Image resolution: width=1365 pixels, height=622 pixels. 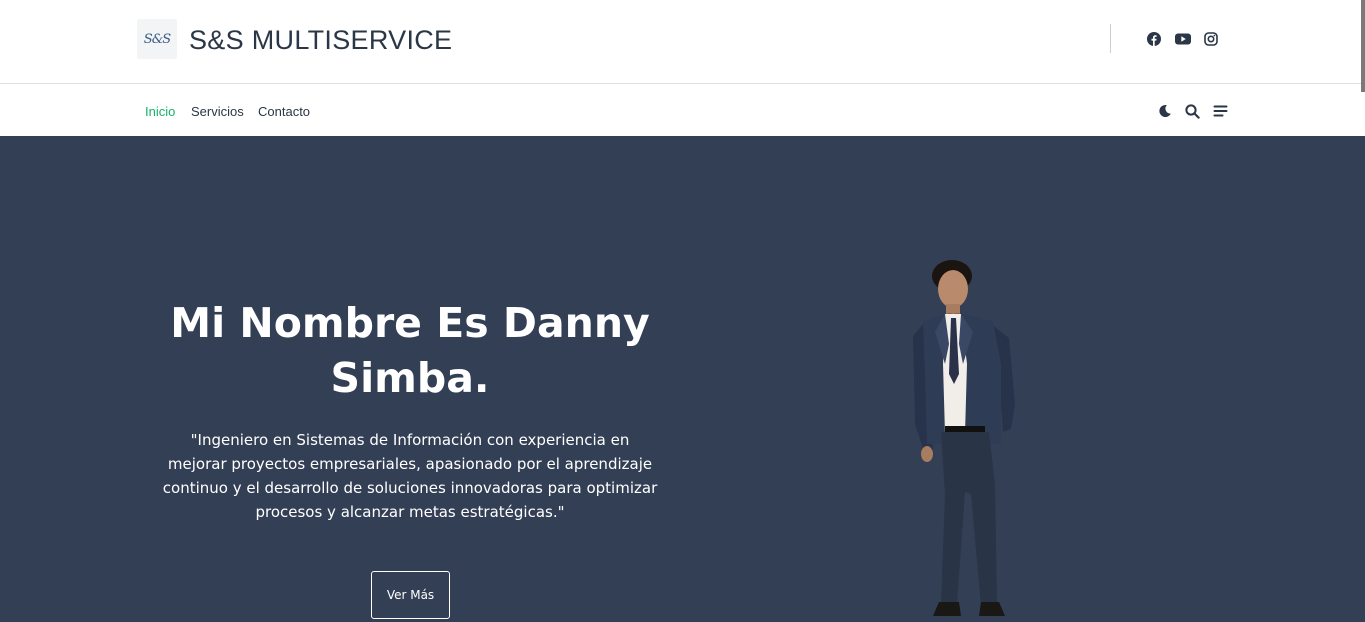 I want to click on search-icon, so click(x=1192, y=111).